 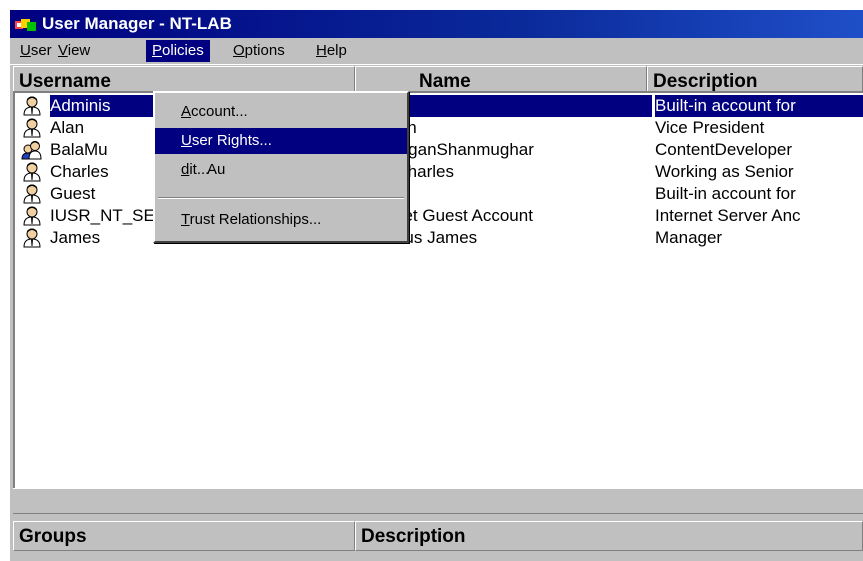 I want to click on menu-policies: Policies, so click(x=178, y=51).